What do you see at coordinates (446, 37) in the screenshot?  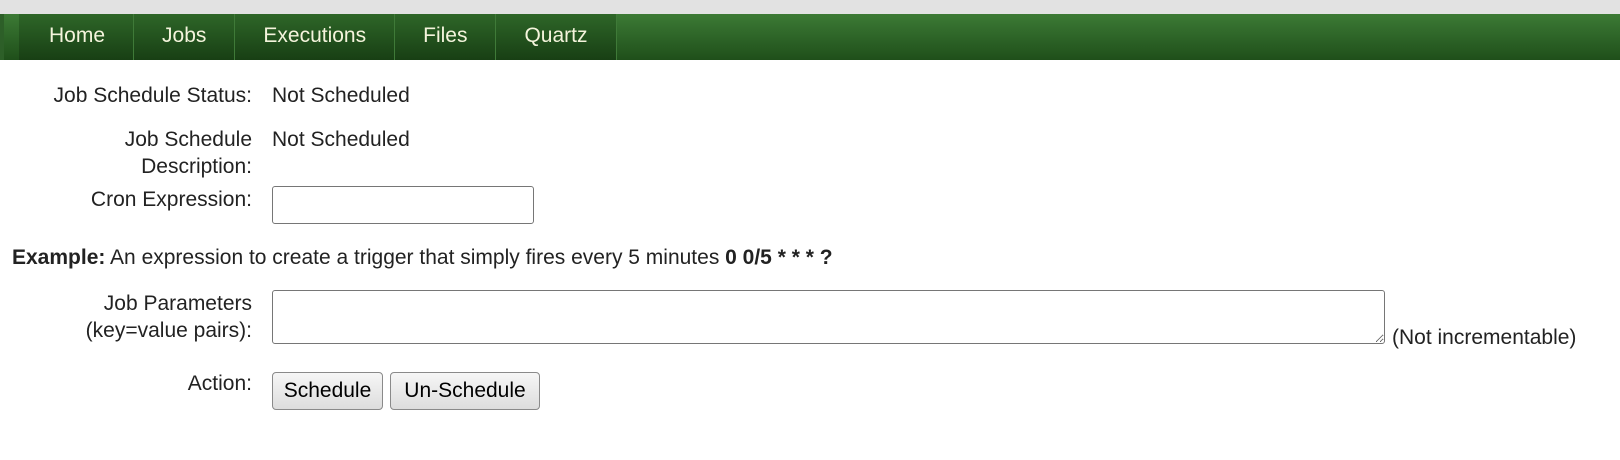 I see `nav-item-files: Files` at bounding box center [446, 37].